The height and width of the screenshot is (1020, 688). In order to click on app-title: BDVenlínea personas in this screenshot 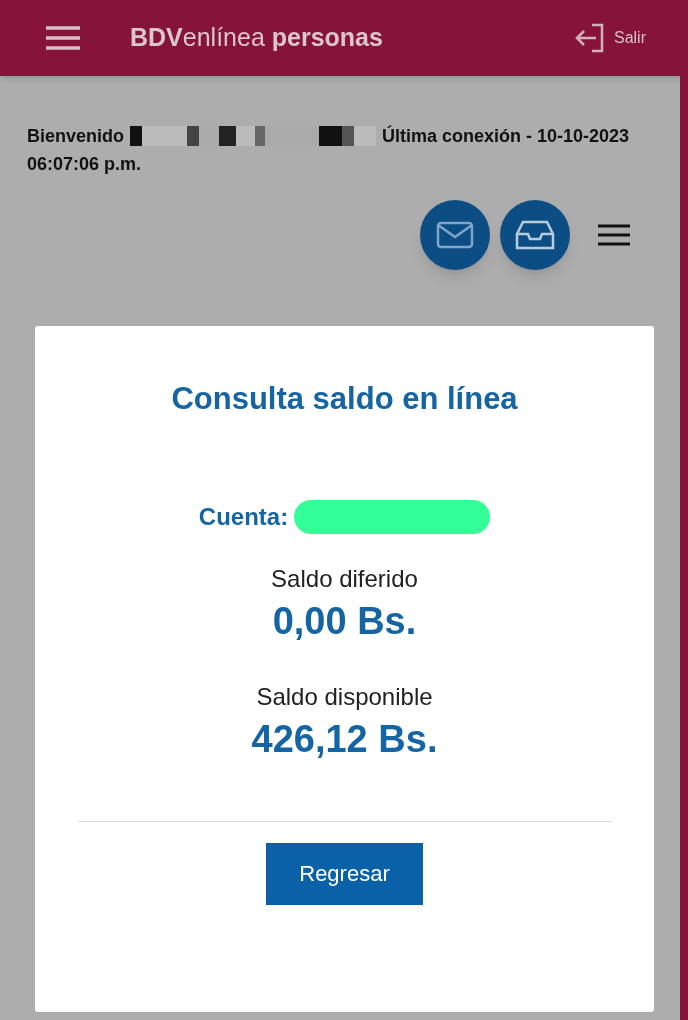, I will do `click(256, 38)`.